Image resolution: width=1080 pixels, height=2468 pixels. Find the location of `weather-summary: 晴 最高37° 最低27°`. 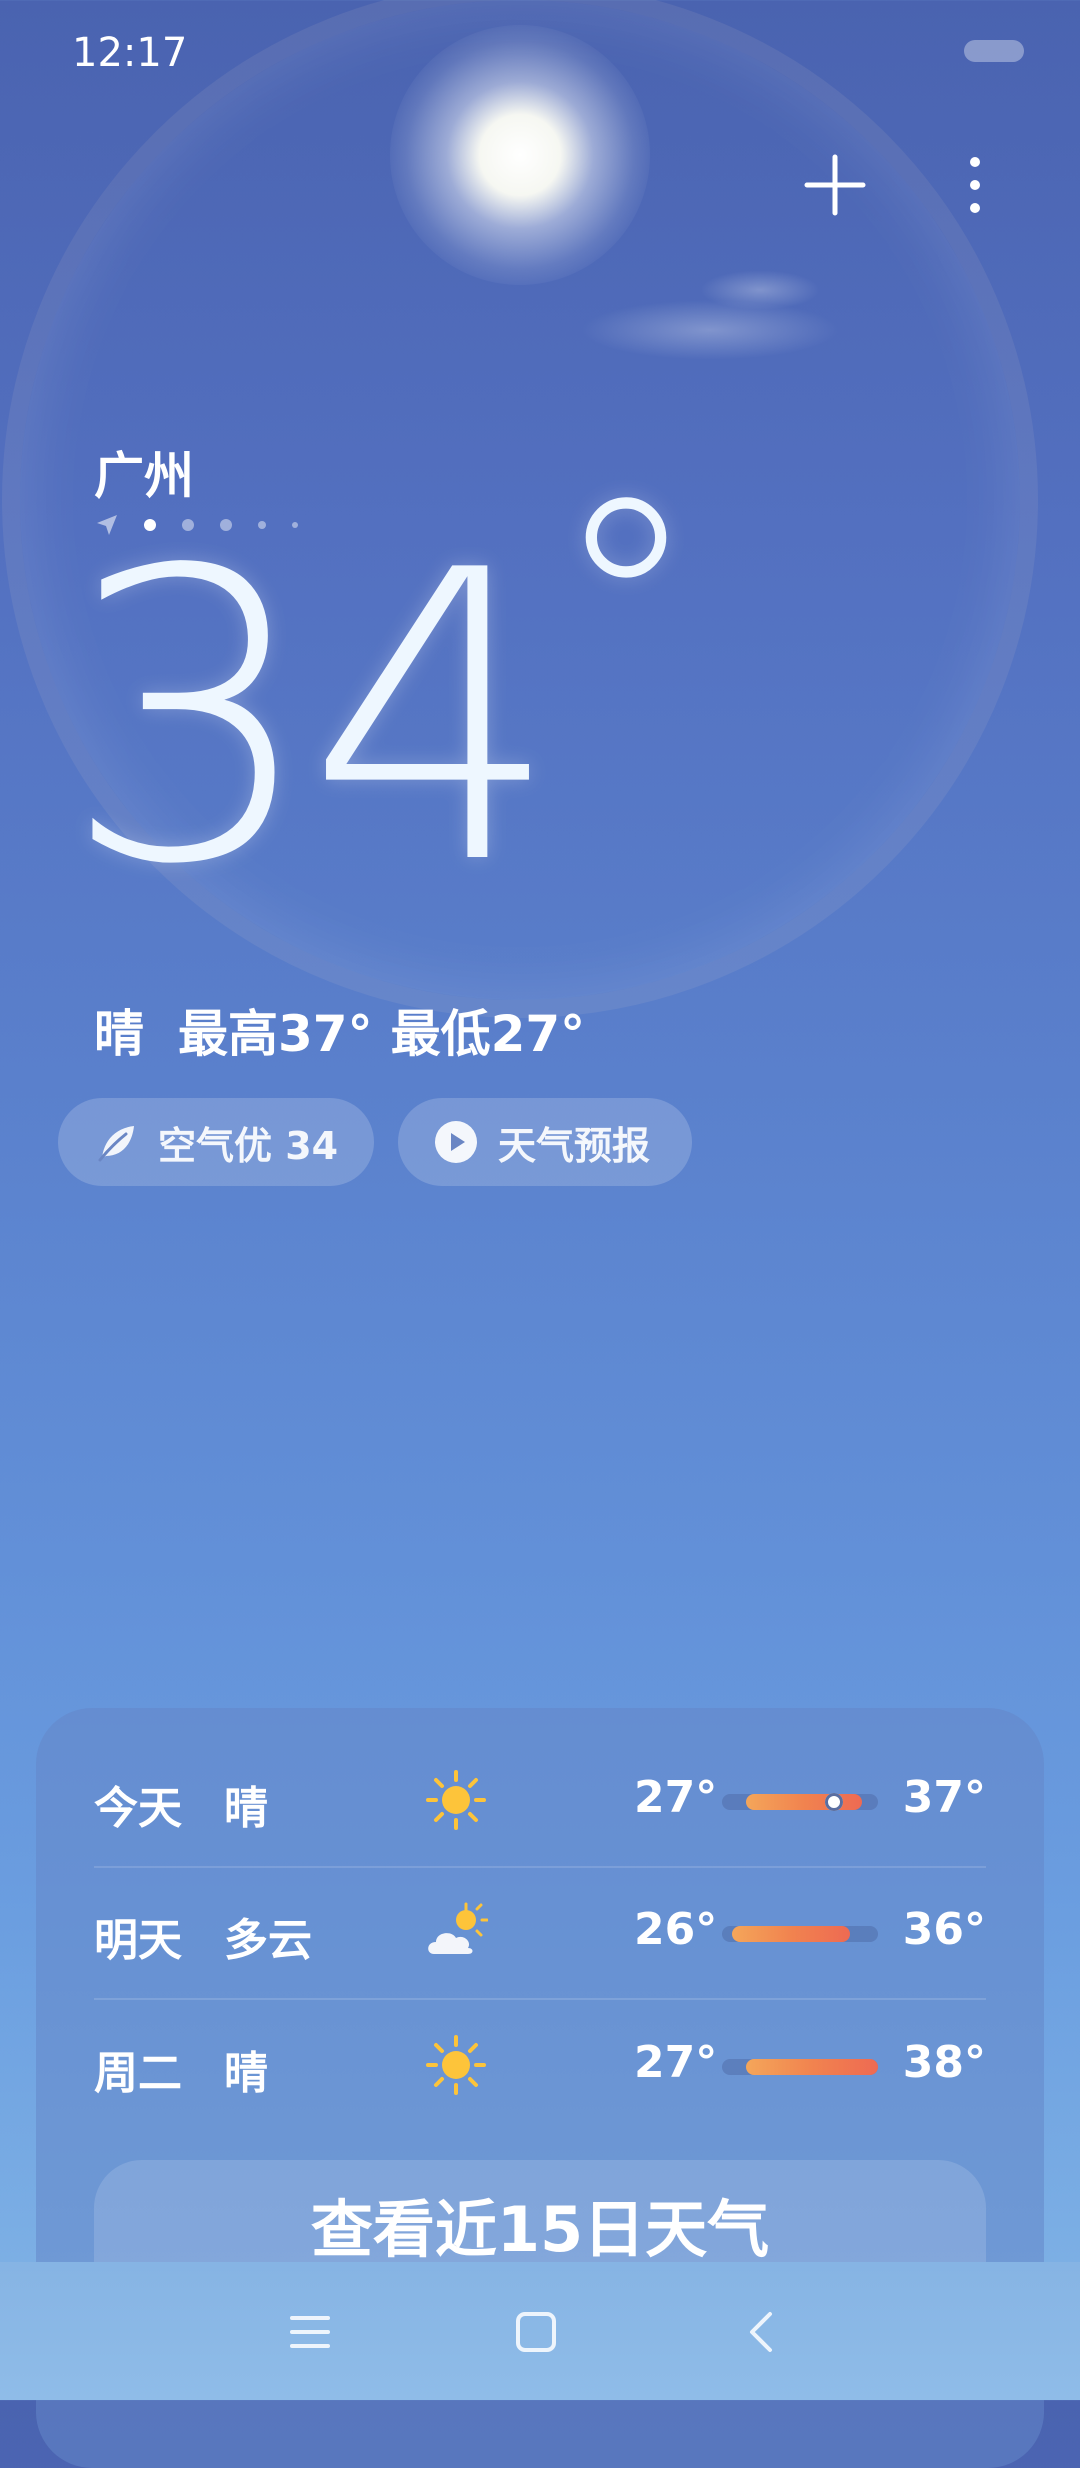

weather-summary: 晴 最高37° 最低27° is located at coordinates (356, 1030).